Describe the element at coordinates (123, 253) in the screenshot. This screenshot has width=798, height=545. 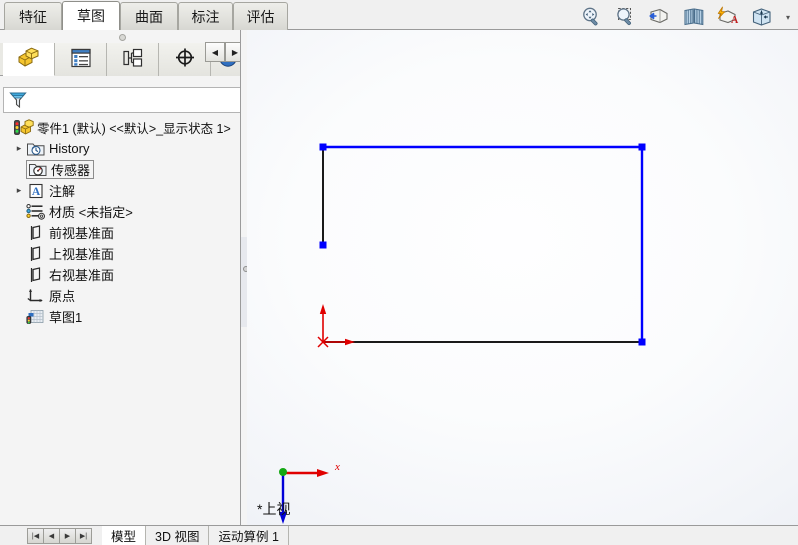
I see `tree-item-top-plane: 上视基准面` at that location.